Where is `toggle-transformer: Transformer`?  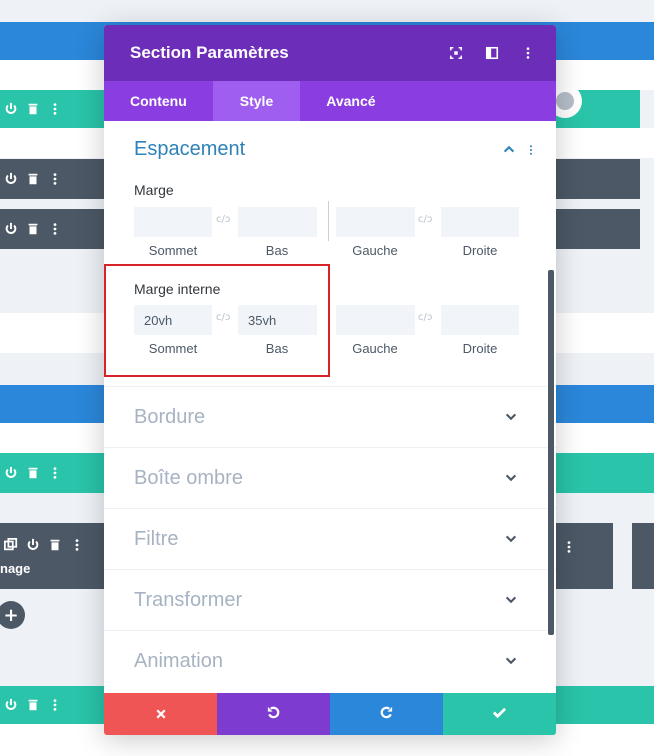 toggle-transformer: Transformer is located at coordinates (330, 599).